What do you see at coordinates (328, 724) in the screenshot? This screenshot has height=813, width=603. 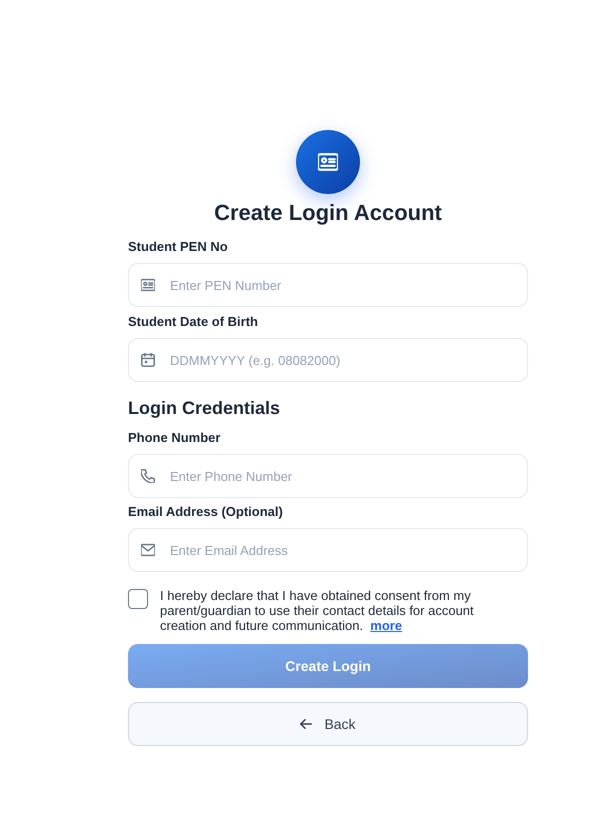 I see `back-button: Back` at bounding box center [328, 724].